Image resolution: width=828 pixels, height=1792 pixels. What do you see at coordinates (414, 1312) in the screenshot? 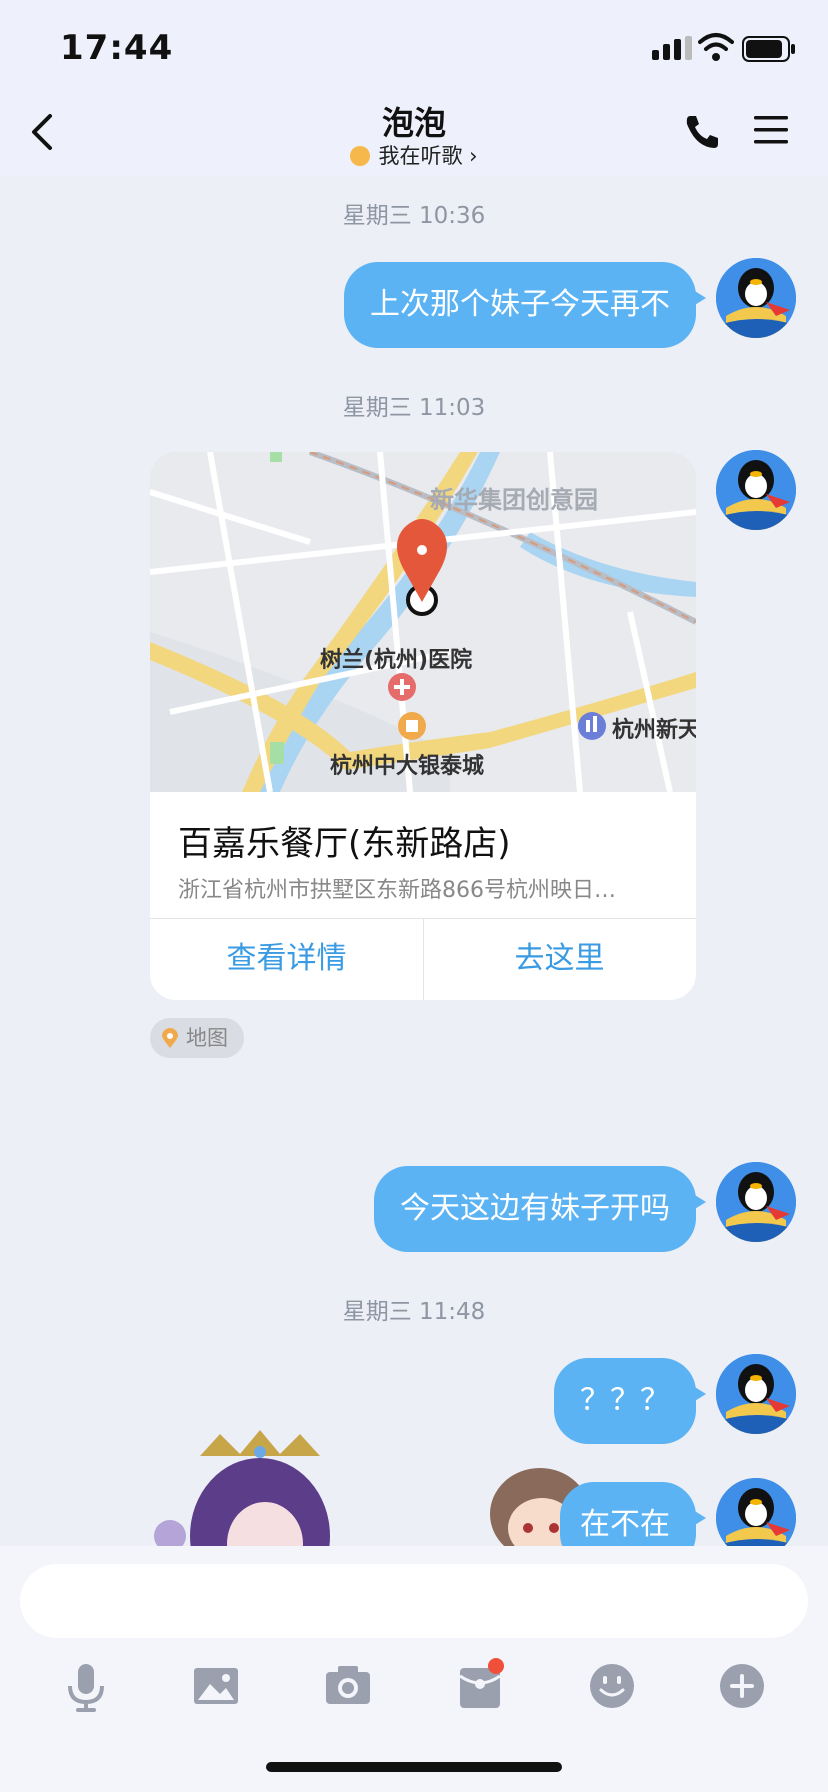
I see `timestamp: 星期三 11:48` at bounding box center [414, 1312].